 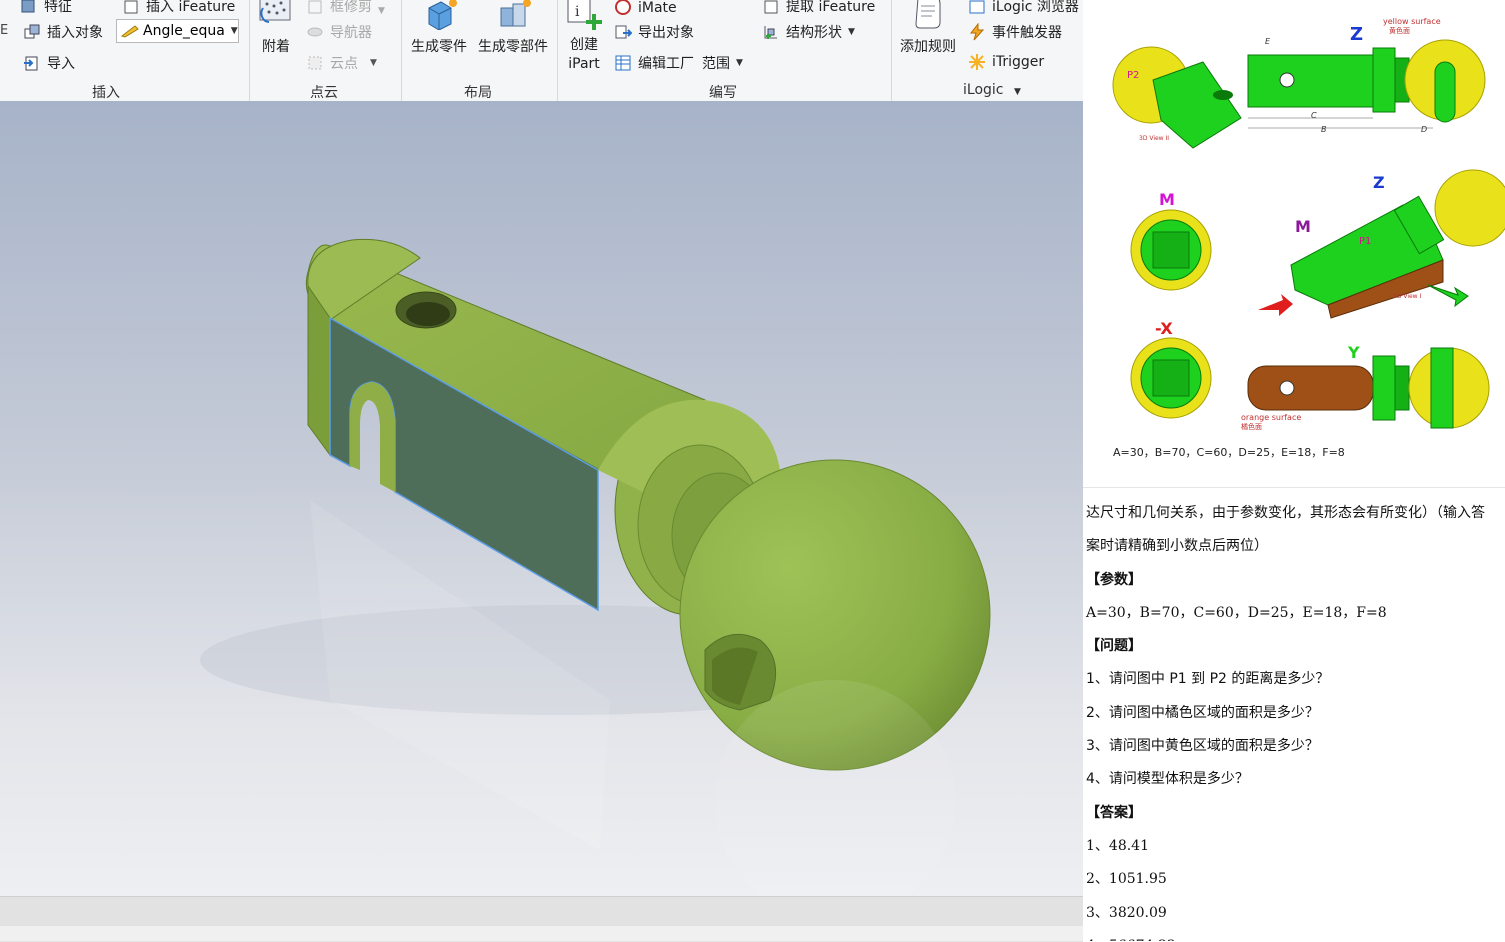 What do you see at coordinates (178, 8) in the screenshot?
I see `insert-ifeature-button: 插入 iFeature` at bounding box center [178, 8].